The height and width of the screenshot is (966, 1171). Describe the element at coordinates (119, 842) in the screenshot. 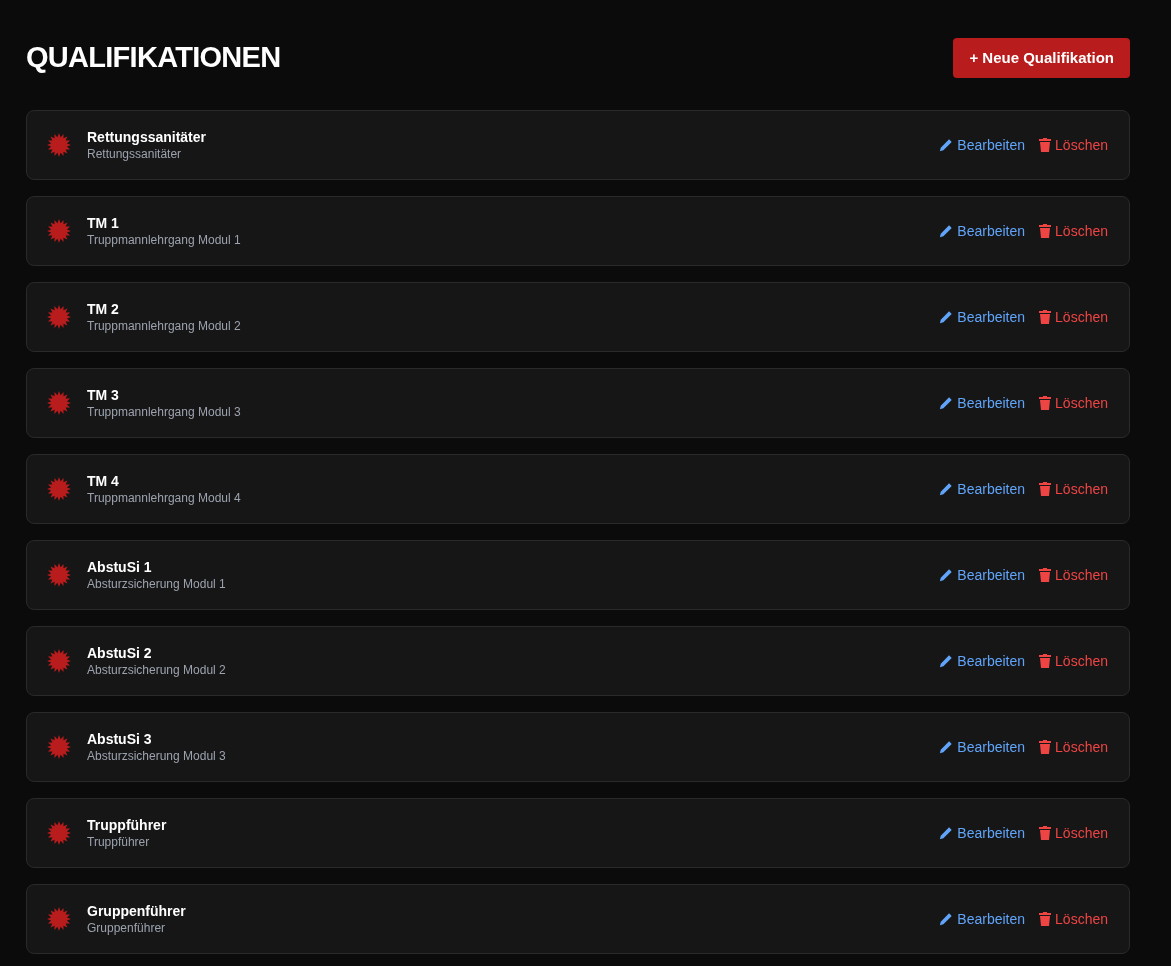

I see `qualification-description: Truppführer` at that location.